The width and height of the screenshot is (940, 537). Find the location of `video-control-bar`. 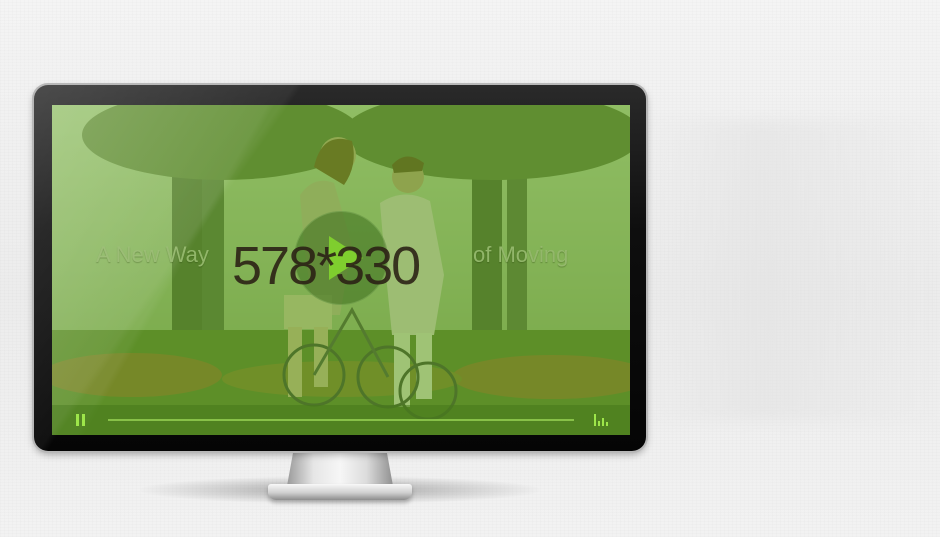

video-control-bar is located at coordinates (341, 420).